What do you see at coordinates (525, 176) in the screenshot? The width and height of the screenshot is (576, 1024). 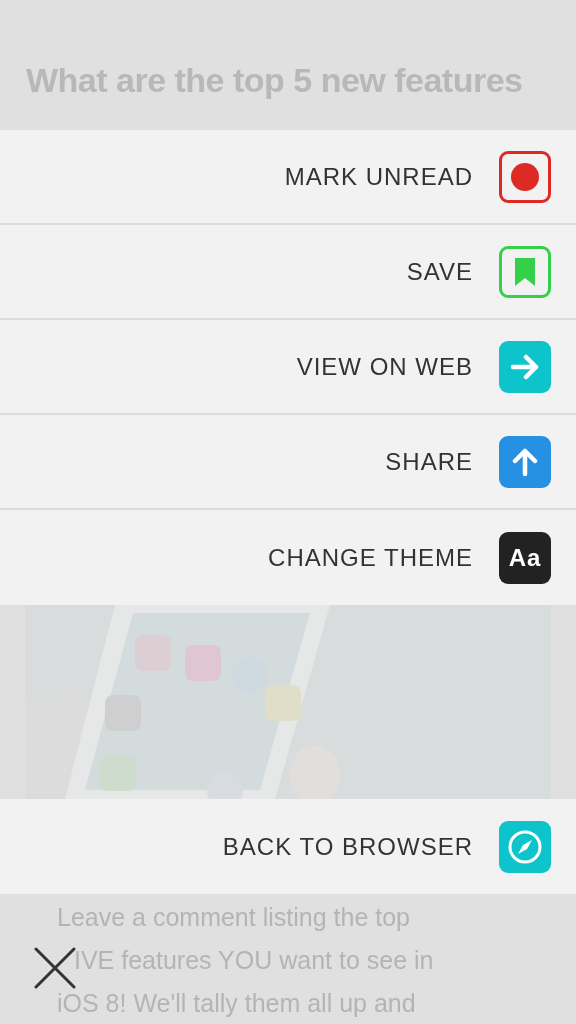 I see `record-icon` at bounding box center [525, 176].